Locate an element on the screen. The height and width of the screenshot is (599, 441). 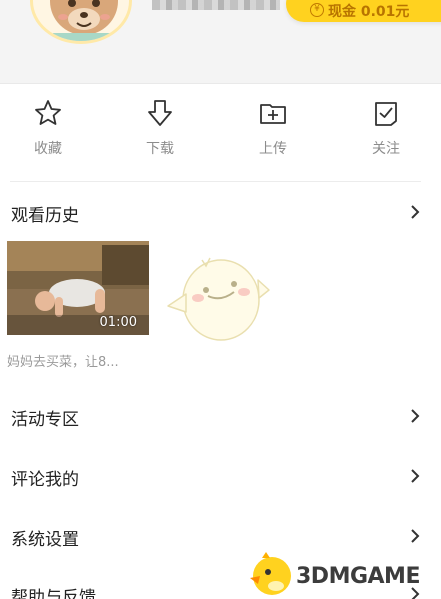
divider is located at coordinates (215, 181).